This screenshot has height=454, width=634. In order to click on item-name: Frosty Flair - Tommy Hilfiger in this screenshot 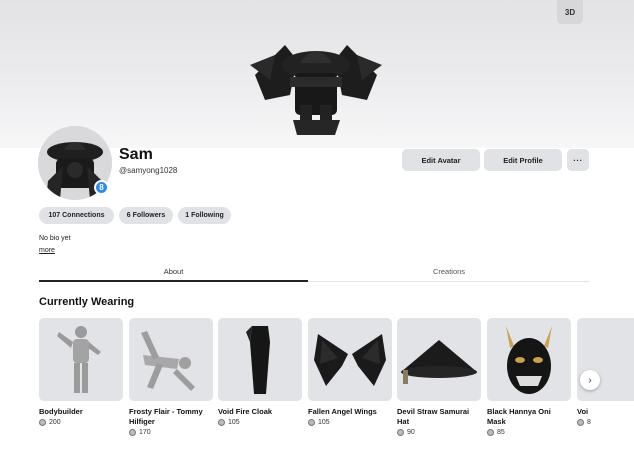, I will do `click(166, 416)`.